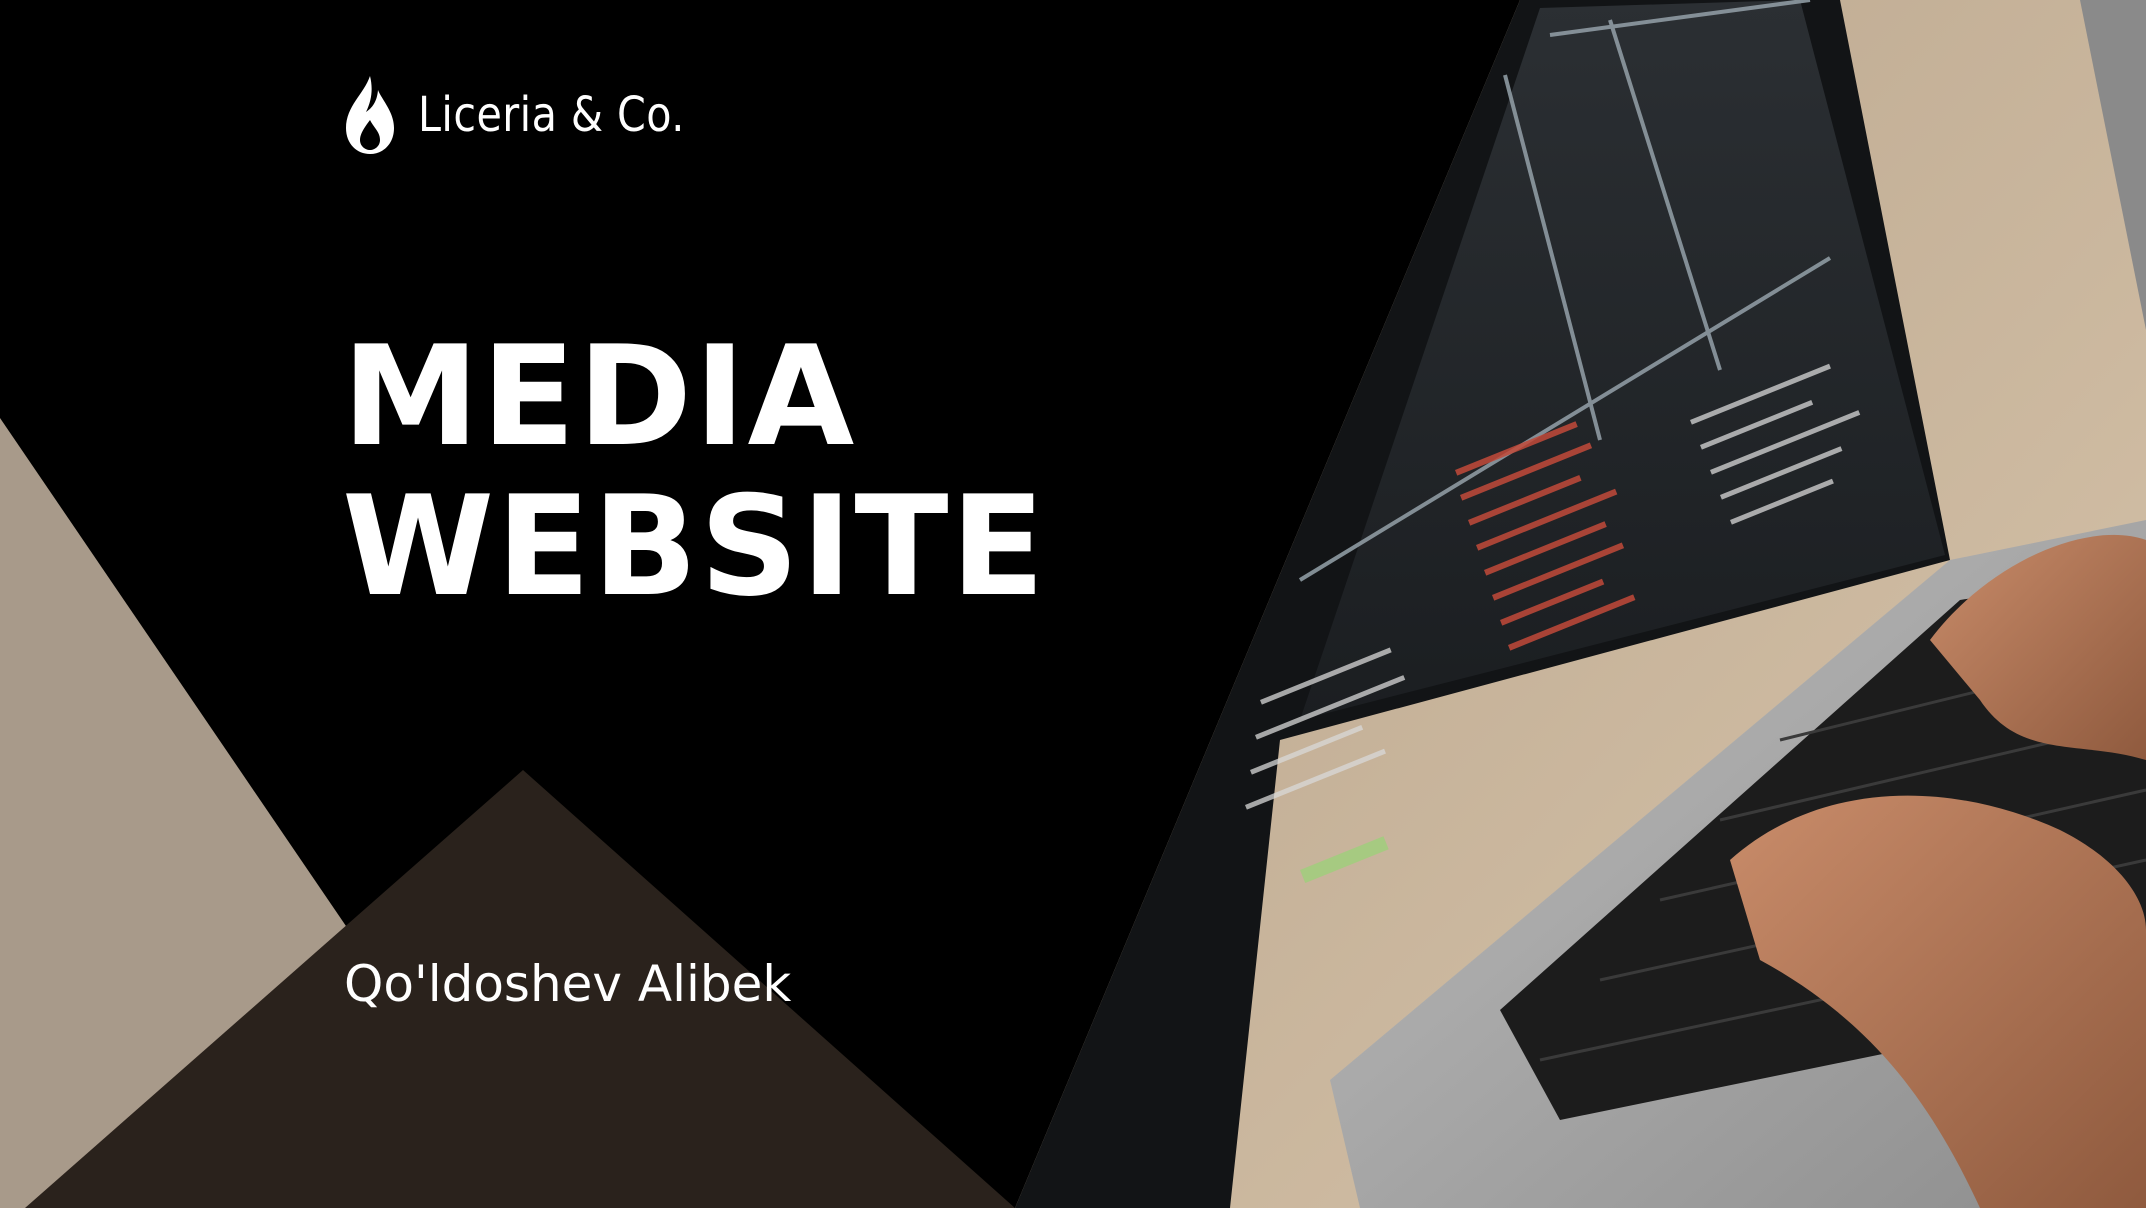 This screenshot has height=1208, width=2146. What do you see at coordinates (694, 546) in the screenshot?
I see `title-line-2: WEBSITE` at bounding box center [694, 546].